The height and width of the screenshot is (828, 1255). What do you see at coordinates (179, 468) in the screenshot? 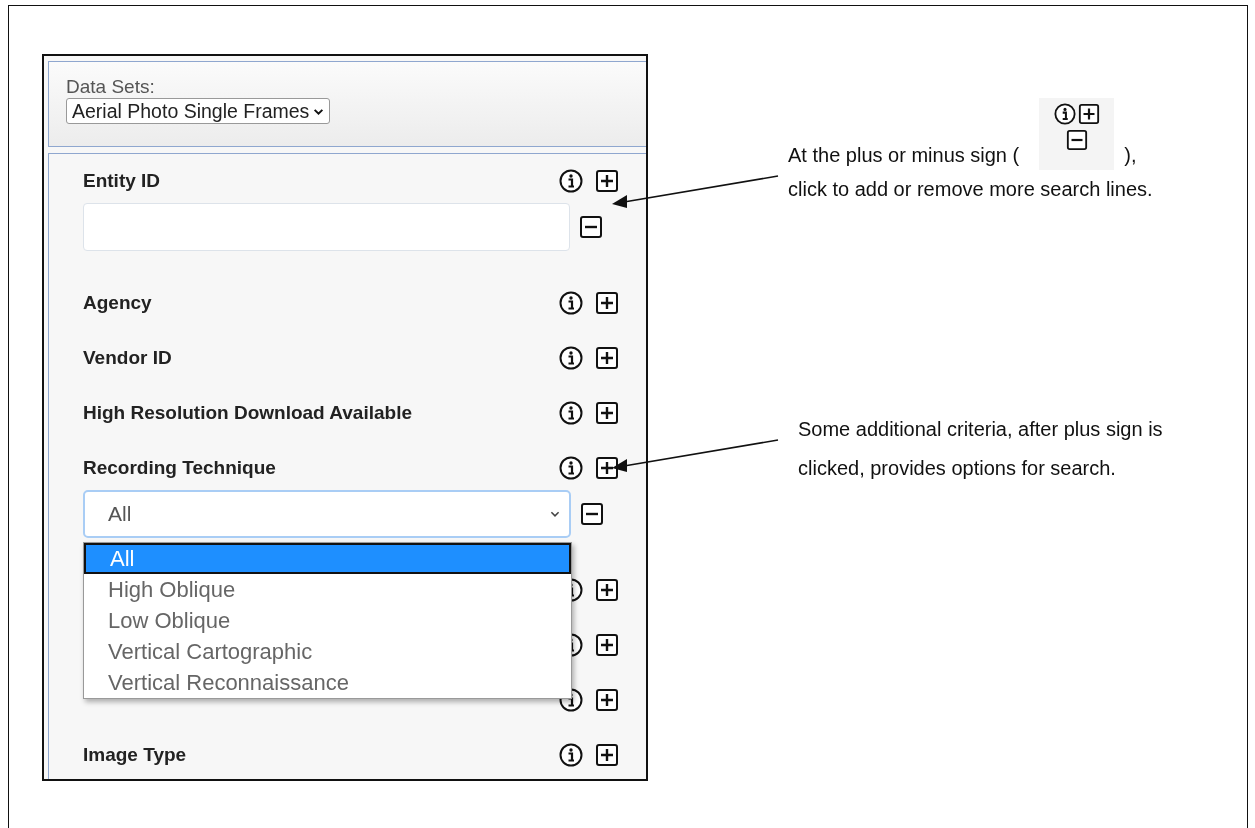
I see `criteria-label: Recording Technique` at bounding box center [179, 468].